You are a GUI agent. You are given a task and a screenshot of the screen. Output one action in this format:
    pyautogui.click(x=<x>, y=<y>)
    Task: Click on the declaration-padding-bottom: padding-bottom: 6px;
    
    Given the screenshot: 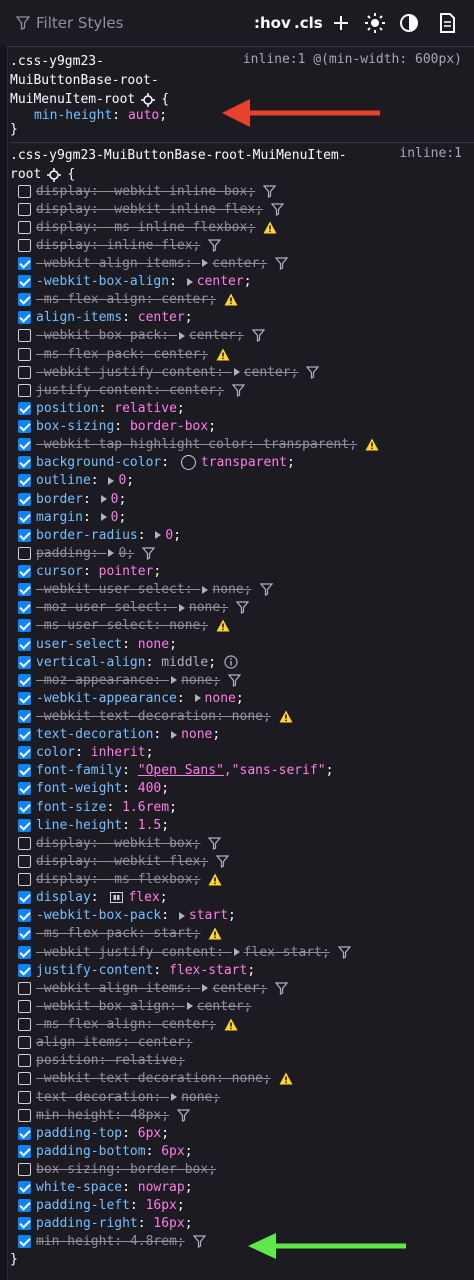 What is the action you would take?
    pyautogui.click(x=105, y=1151)
    